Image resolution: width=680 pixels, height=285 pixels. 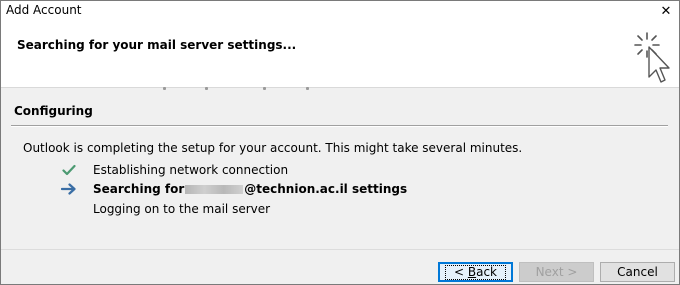 I want to click on checkmark-icon, so click(x=69, y=170).